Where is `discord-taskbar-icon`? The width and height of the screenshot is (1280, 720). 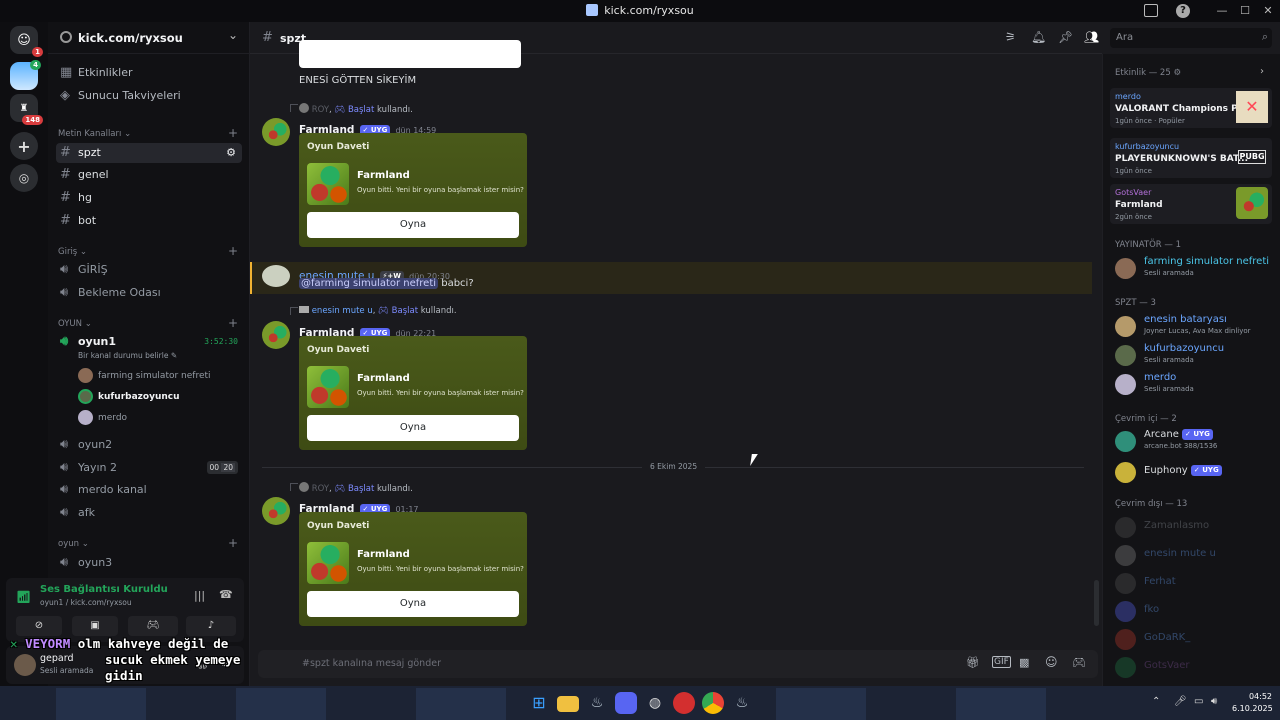 discord-taskbar-icon is located at coordinates (626, 703).